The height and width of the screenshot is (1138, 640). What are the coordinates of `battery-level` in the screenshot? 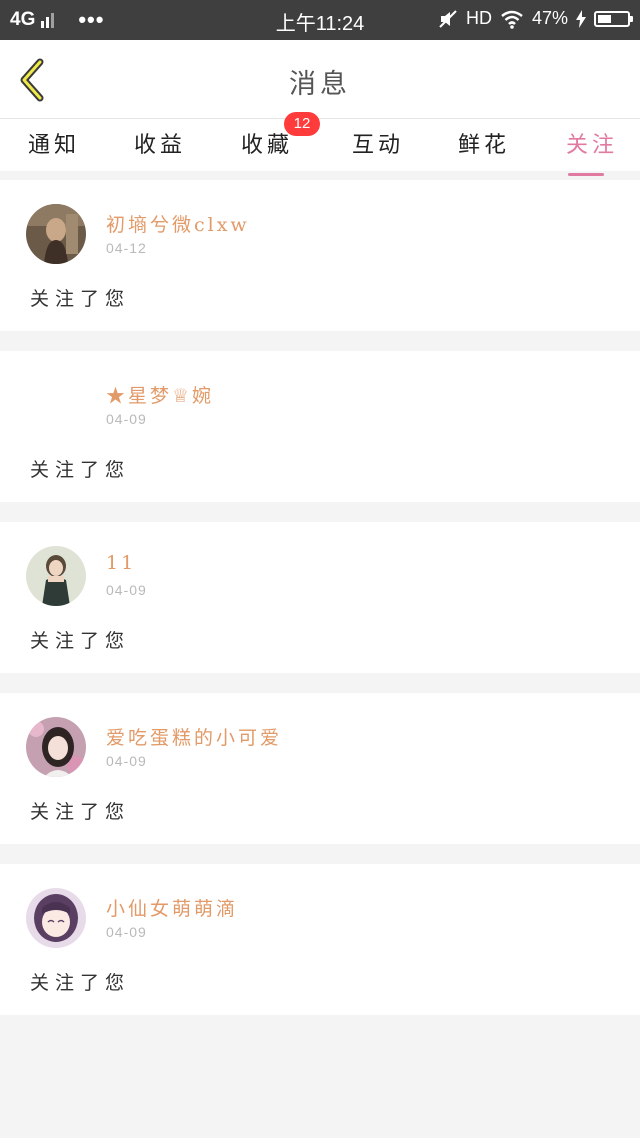 It's located at (605, 18).